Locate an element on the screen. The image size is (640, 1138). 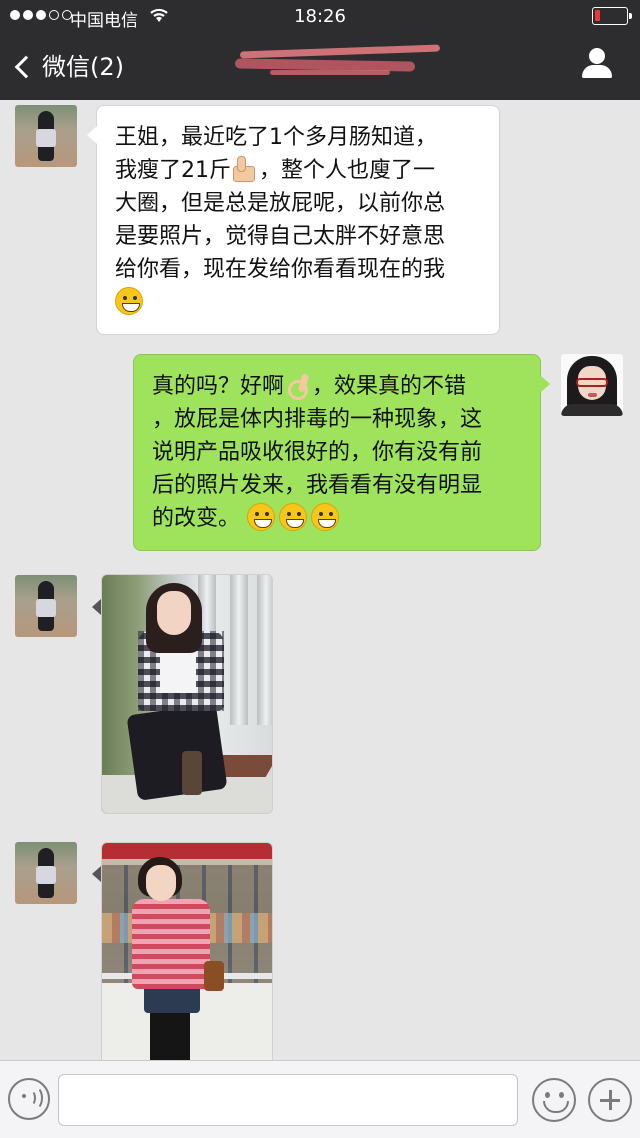
battery-icon is located at coordinates (612, 16).